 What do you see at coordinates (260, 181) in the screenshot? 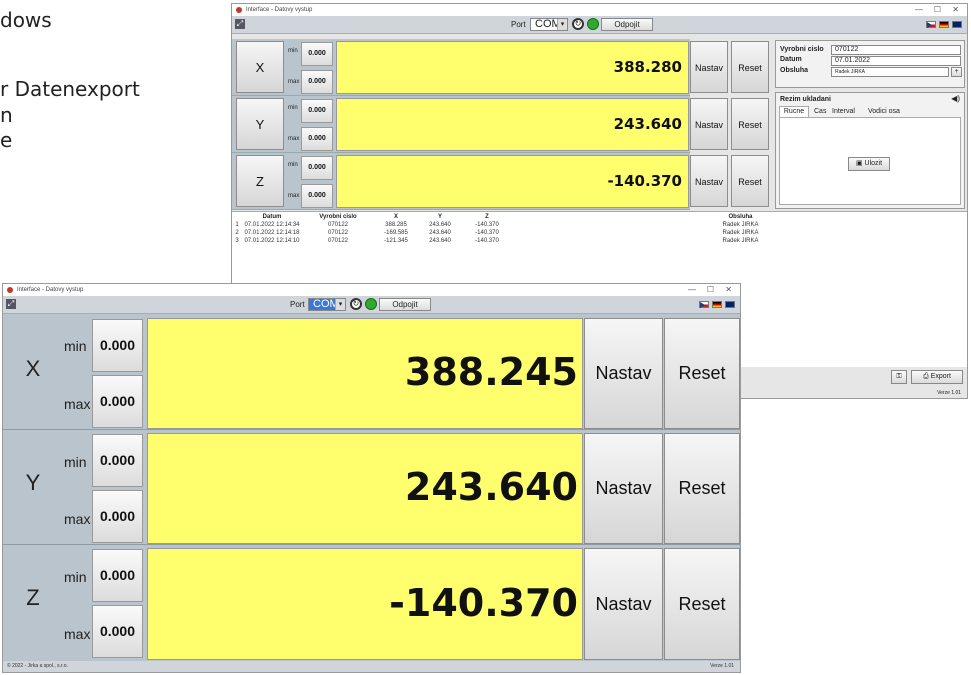
I see `back-axis-z-name: Z` at bounding box center [260, 181].